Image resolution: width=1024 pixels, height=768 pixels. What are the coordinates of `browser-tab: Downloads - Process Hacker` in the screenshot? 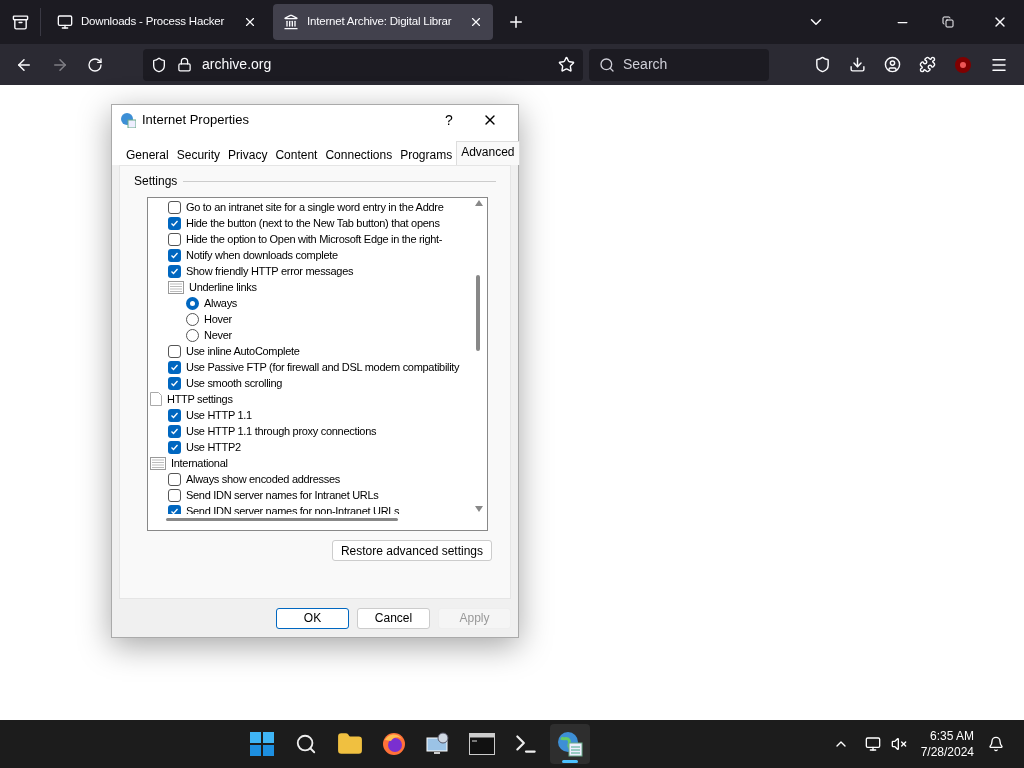 It's located at (157, 22).